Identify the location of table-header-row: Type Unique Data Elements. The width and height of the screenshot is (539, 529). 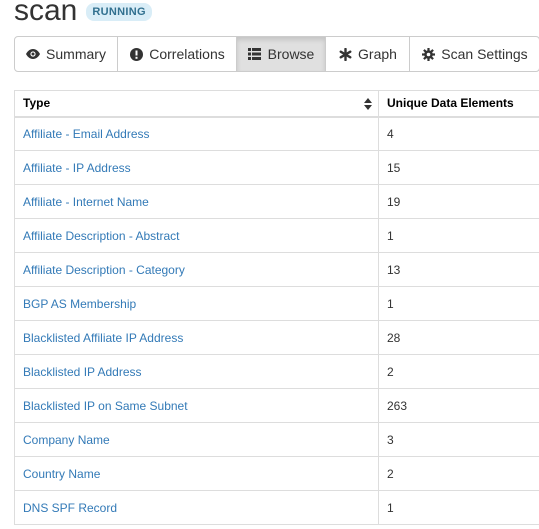
(276, 104).